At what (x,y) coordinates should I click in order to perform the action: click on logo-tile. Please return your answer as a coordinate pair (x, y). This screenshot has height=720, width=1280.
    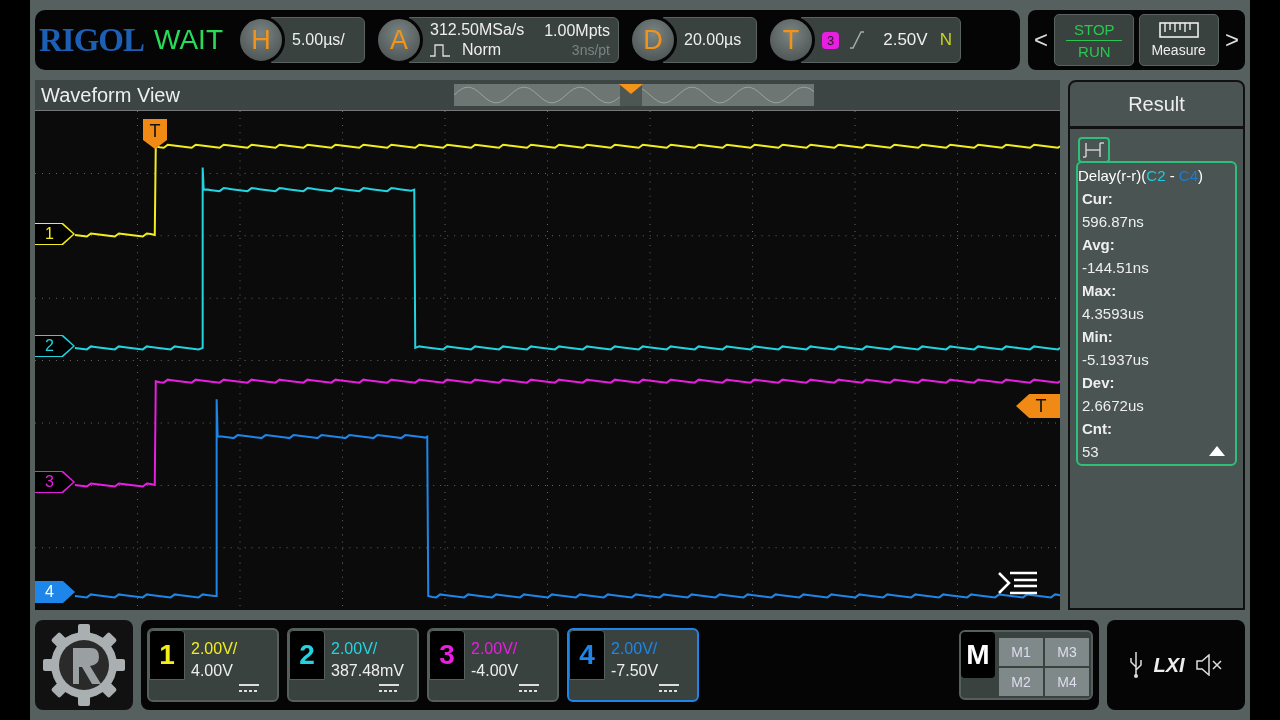
    Looking at the image, I should click on (84, 665).